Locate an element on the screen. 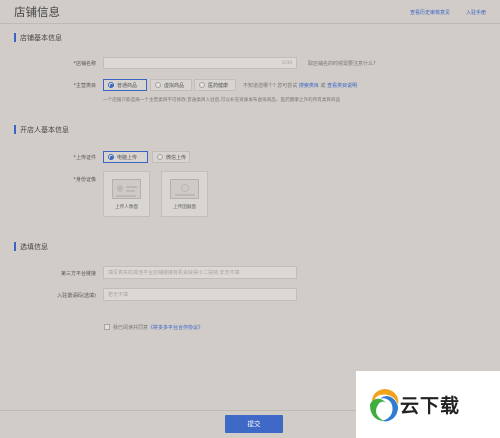 This screenshot has width=500, height=438. id-front-upload: 上传人像面 is located at coordinates (126, 194).